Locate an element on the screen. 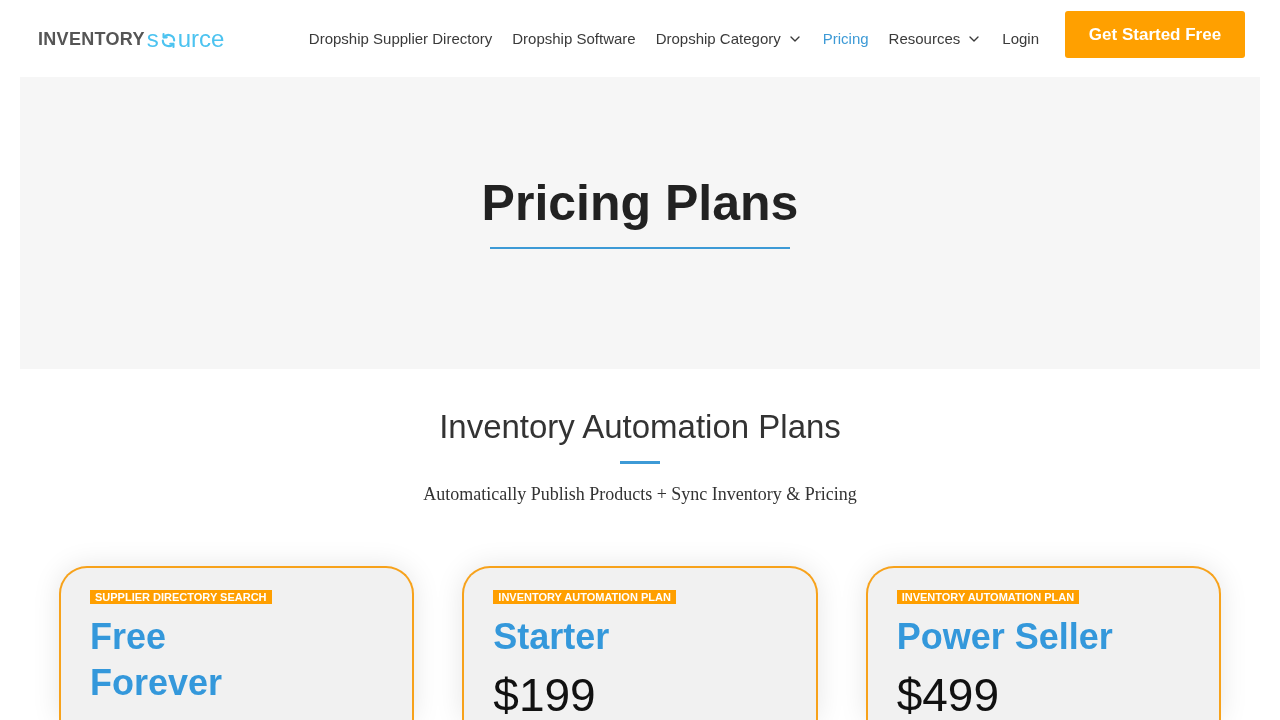 The height and width of the screenshot is (720, 1280). nav-link: Dropship Category is located at coordinates (729, 38).